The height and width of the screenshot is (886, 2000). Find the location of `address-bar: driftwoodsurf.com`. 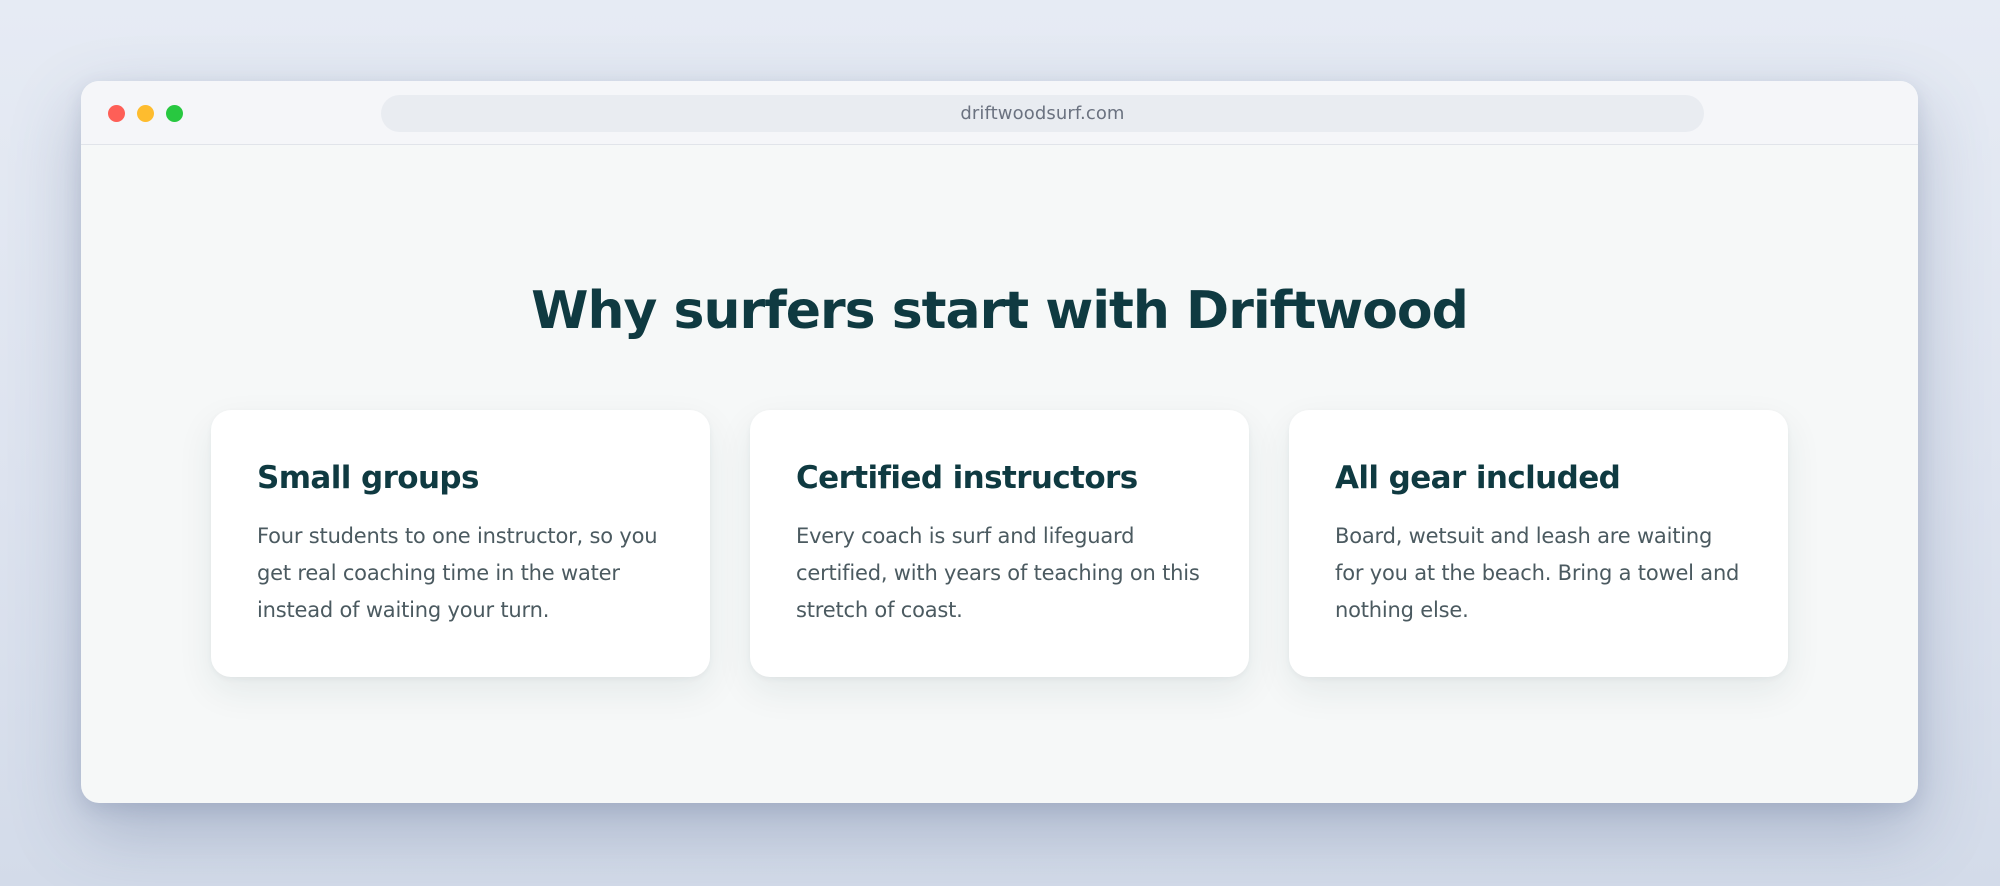

address-bar: driftwoodsurf.com is located at coordinates (1042, 113).